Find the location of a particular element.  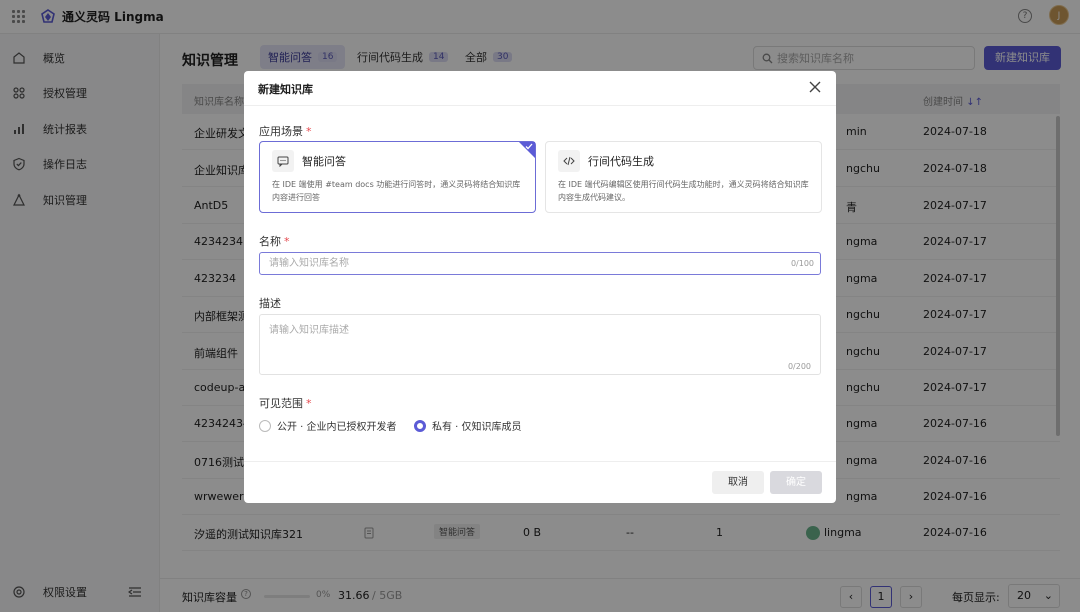

description-char-count: 0/200 is located at coordinates (799, 366).